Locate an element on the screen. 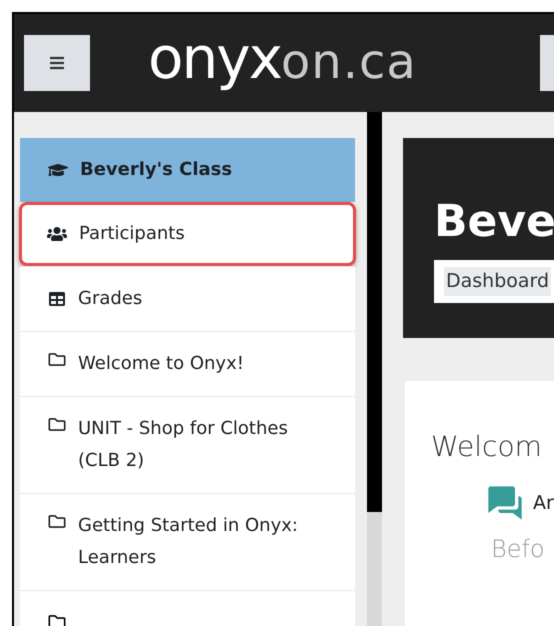  sidebar-item: UNIT - Shop for Clothes (CLB 2) is located at coordinates (187, 444).